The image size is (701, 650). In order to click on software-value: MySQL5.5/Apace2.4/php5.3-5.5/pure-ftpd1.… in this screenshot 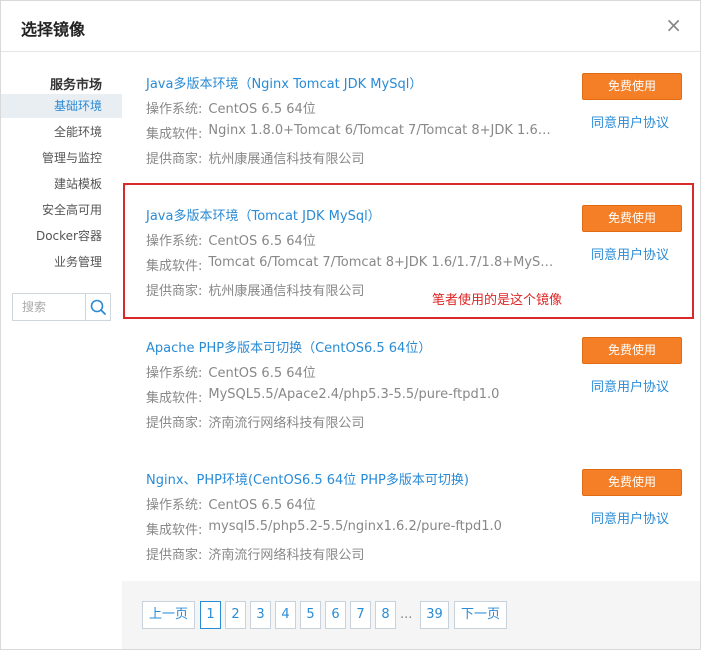, I will do `click(354, 394)`.